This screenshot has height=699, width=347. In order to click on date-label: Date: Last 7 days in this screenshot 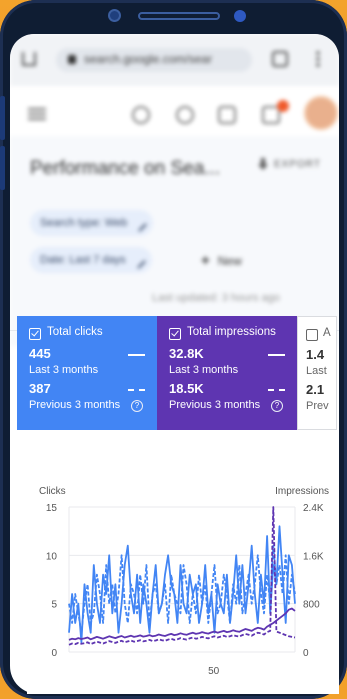, I will do `click(83, 260)`.